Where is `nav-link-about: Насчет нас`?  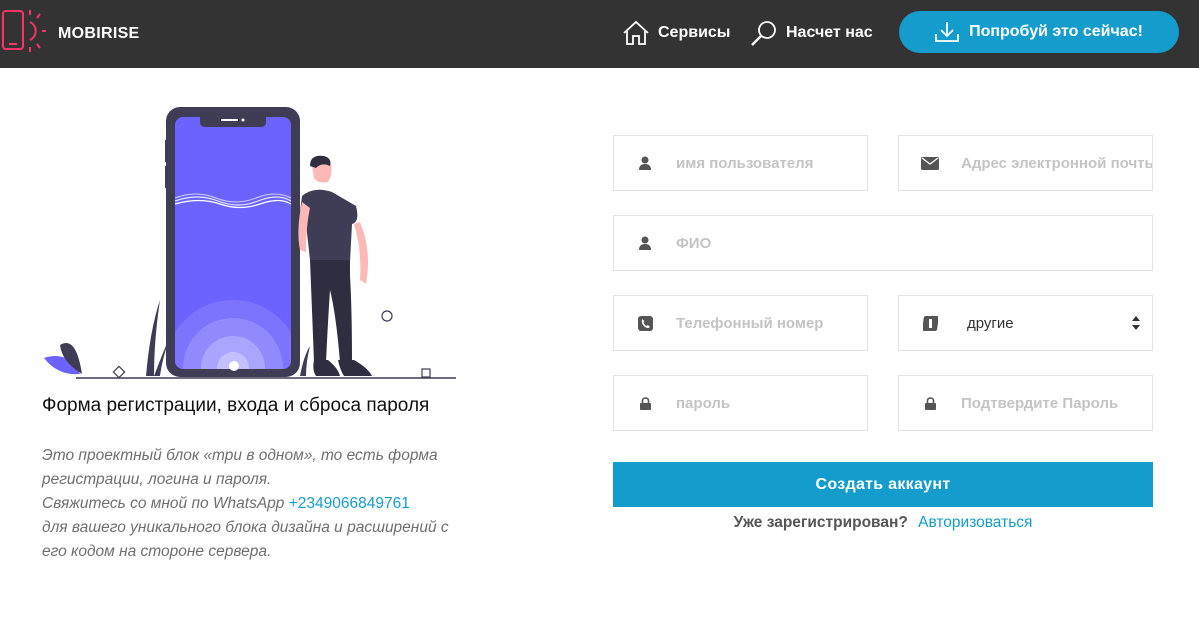
nav-link-about: Насчет нас is located at coordinates (811, 33).